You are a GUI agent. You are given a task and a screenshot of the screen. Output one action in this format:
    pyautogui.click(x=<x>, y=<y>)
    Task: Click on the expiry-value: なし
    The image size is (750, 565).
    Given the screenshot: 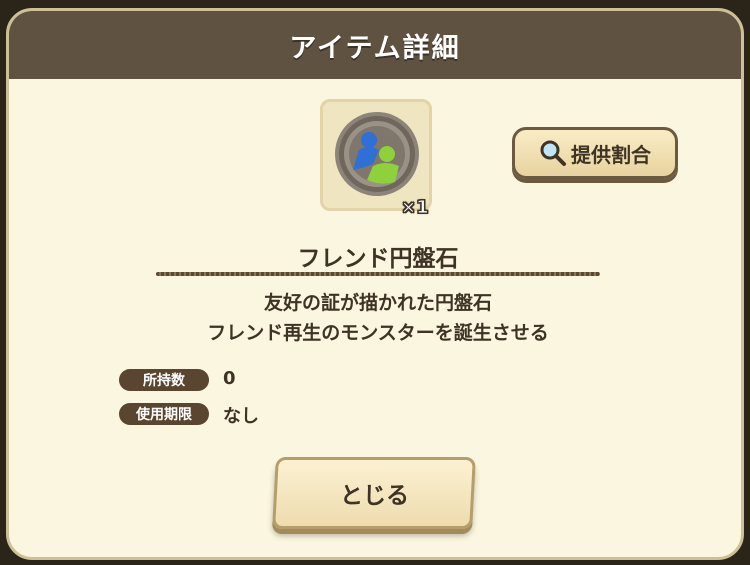 What is the action you would take?
    pyautogui.click(x=241, y=416)
    